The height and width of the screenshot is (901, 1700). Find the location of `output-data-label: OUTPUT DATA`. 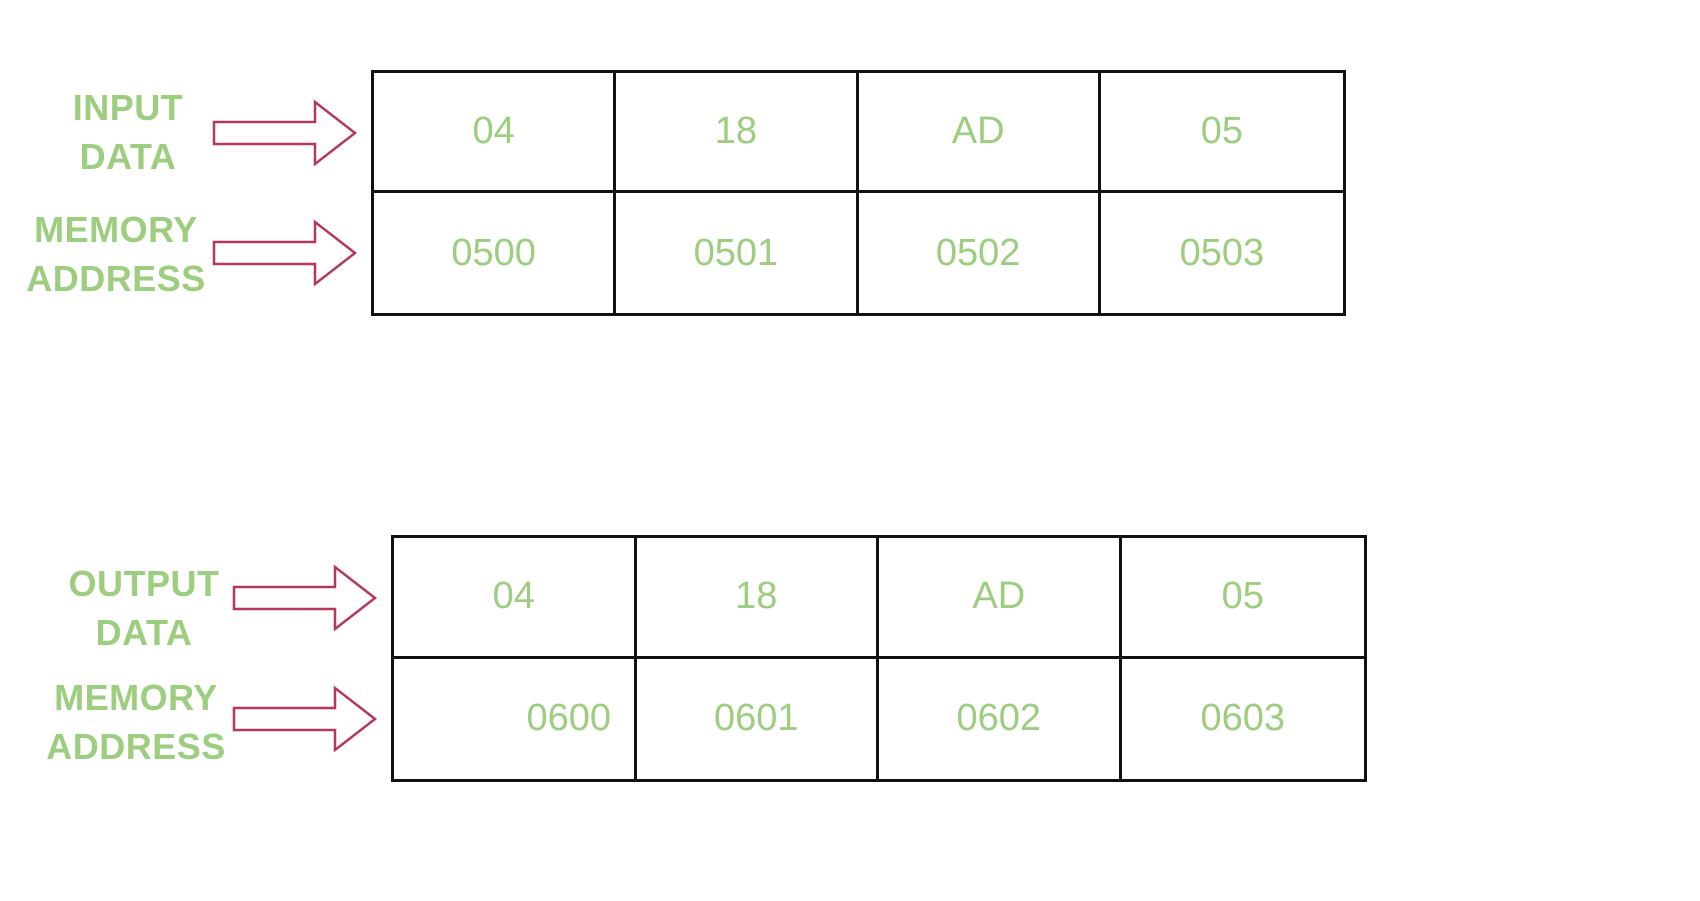

output-data-label: OUTPUT DATA is located at coordinates (144, 608).